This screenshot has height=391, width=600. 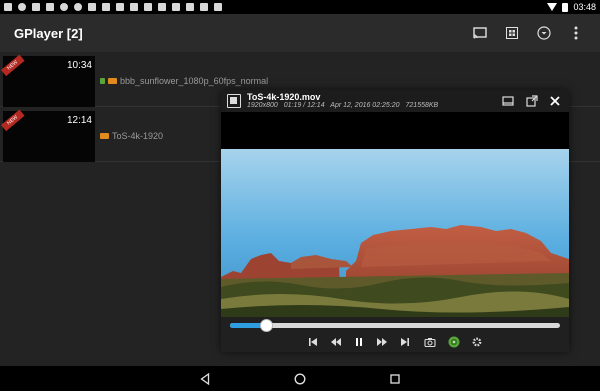 What do you see at coordinates (138, 136) in the screenshot?
I see `video-name: ToS-4k-1920` at bounding box center [138, 136].